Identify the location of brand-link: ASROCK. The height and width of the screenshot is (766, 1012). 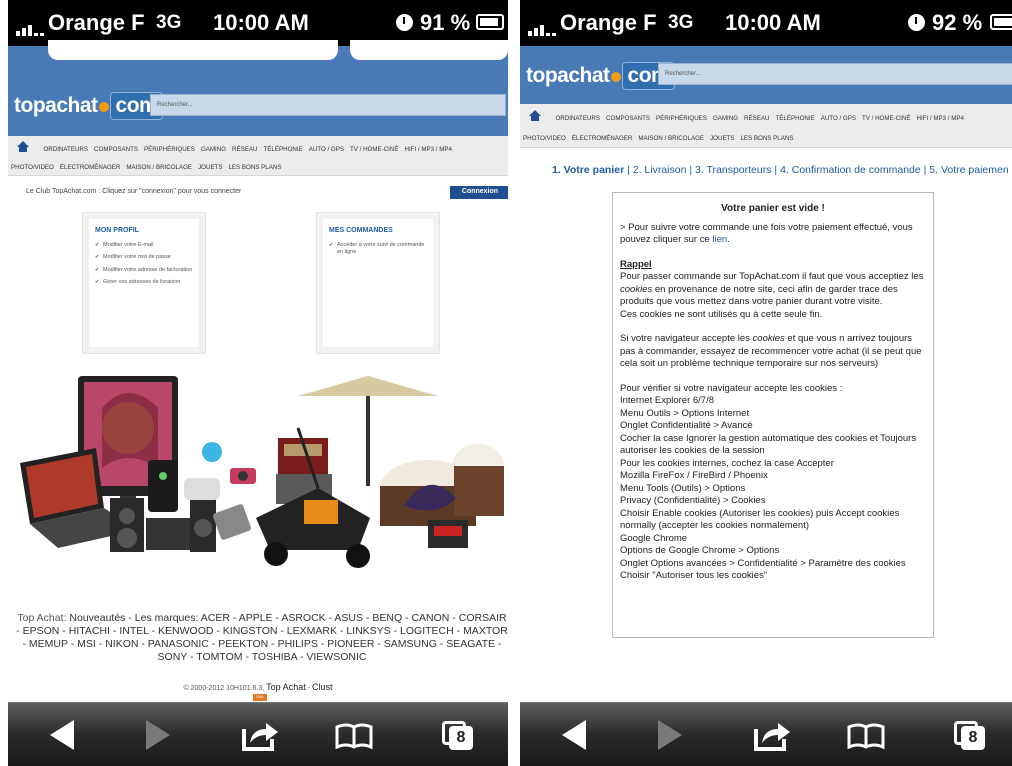
(303, 618).